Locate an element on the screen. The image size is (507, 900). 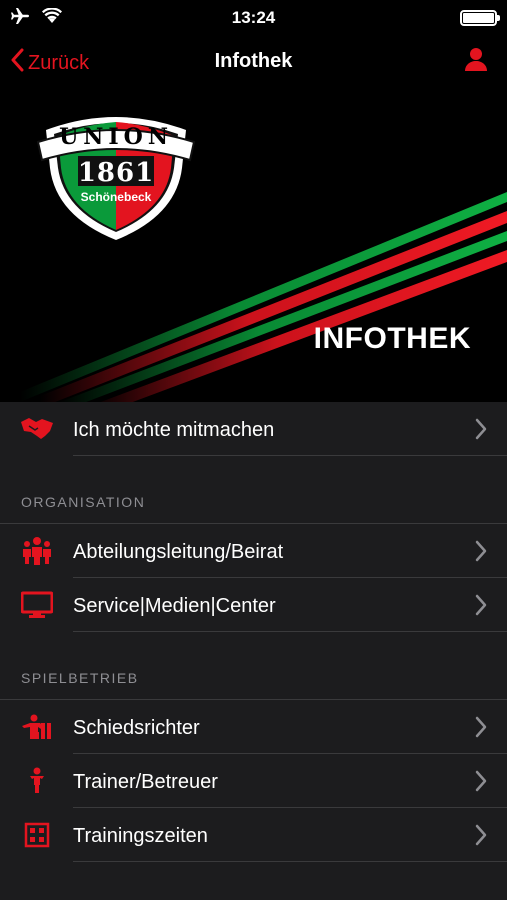
list-item-trainer-betreuer: Trainer/Betreuer is located at coordinates (253, 781).